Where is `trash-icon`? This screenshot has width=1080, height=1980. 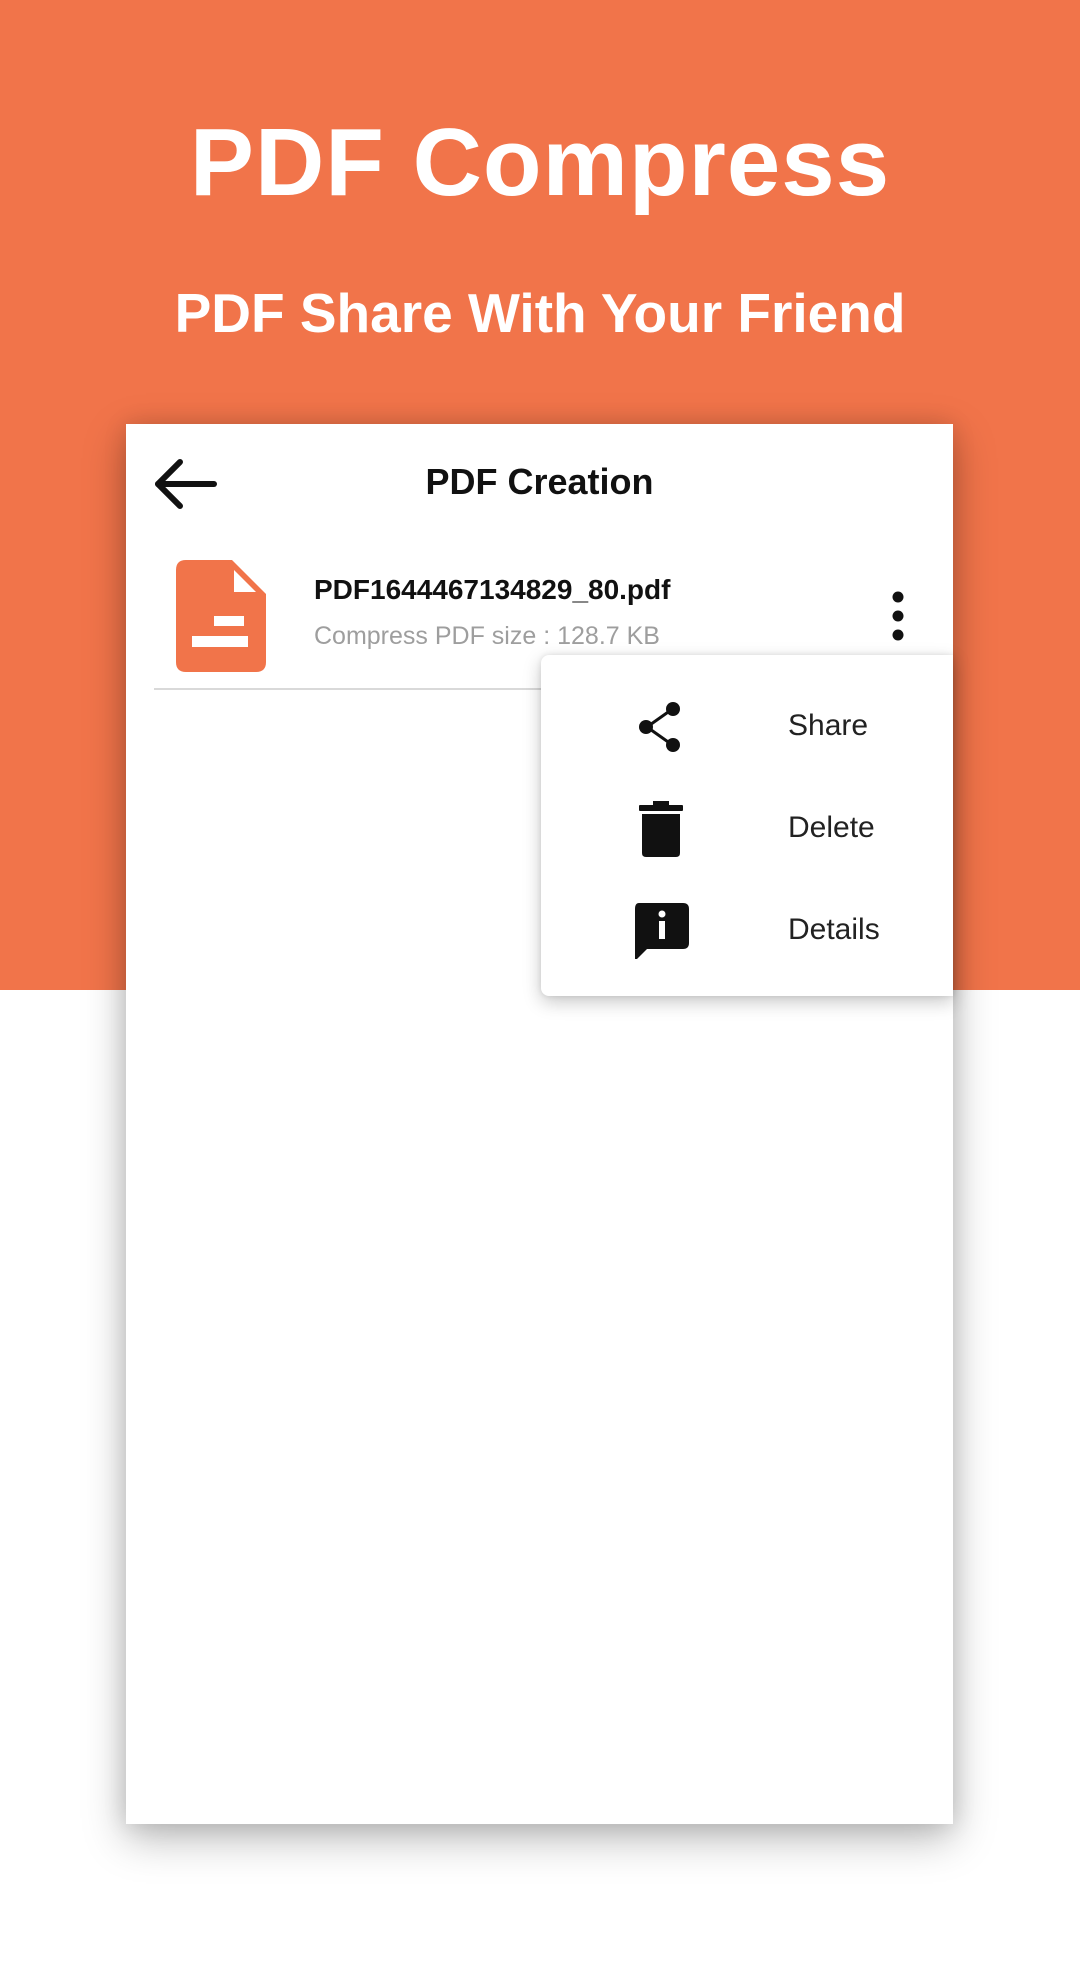 trash-icon is located at coordinates (661, 829).